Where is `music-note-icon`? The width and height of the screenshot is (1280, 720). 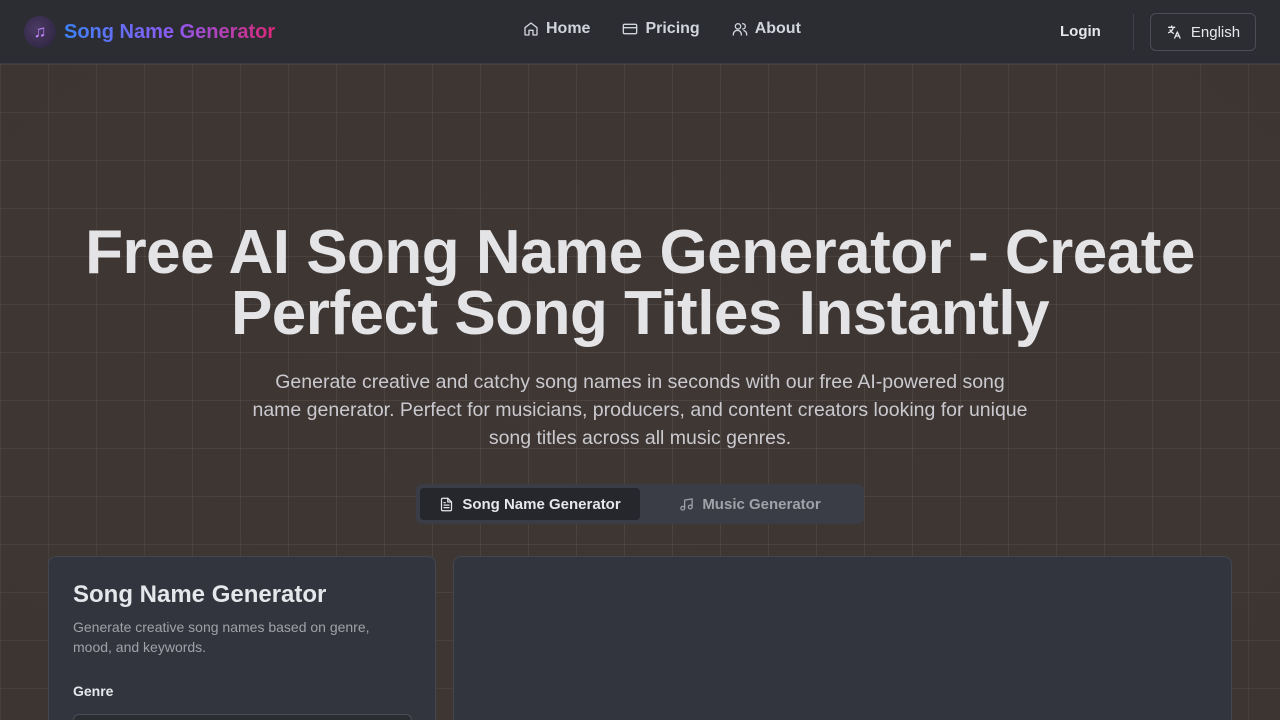 music-note-icon is located at coordinates (687, 504).